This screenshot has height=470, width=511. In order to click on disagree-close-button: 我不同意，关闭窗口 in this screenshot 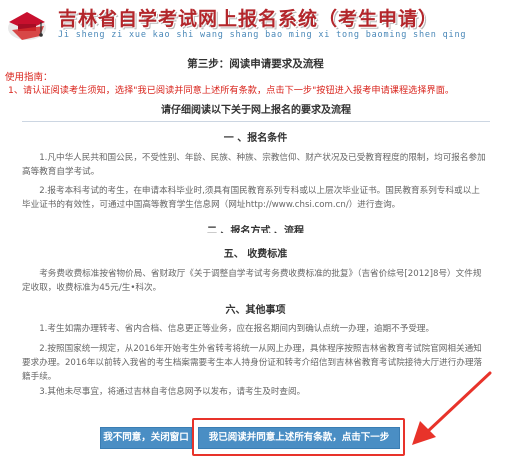, I will do `click(146, 438)`.